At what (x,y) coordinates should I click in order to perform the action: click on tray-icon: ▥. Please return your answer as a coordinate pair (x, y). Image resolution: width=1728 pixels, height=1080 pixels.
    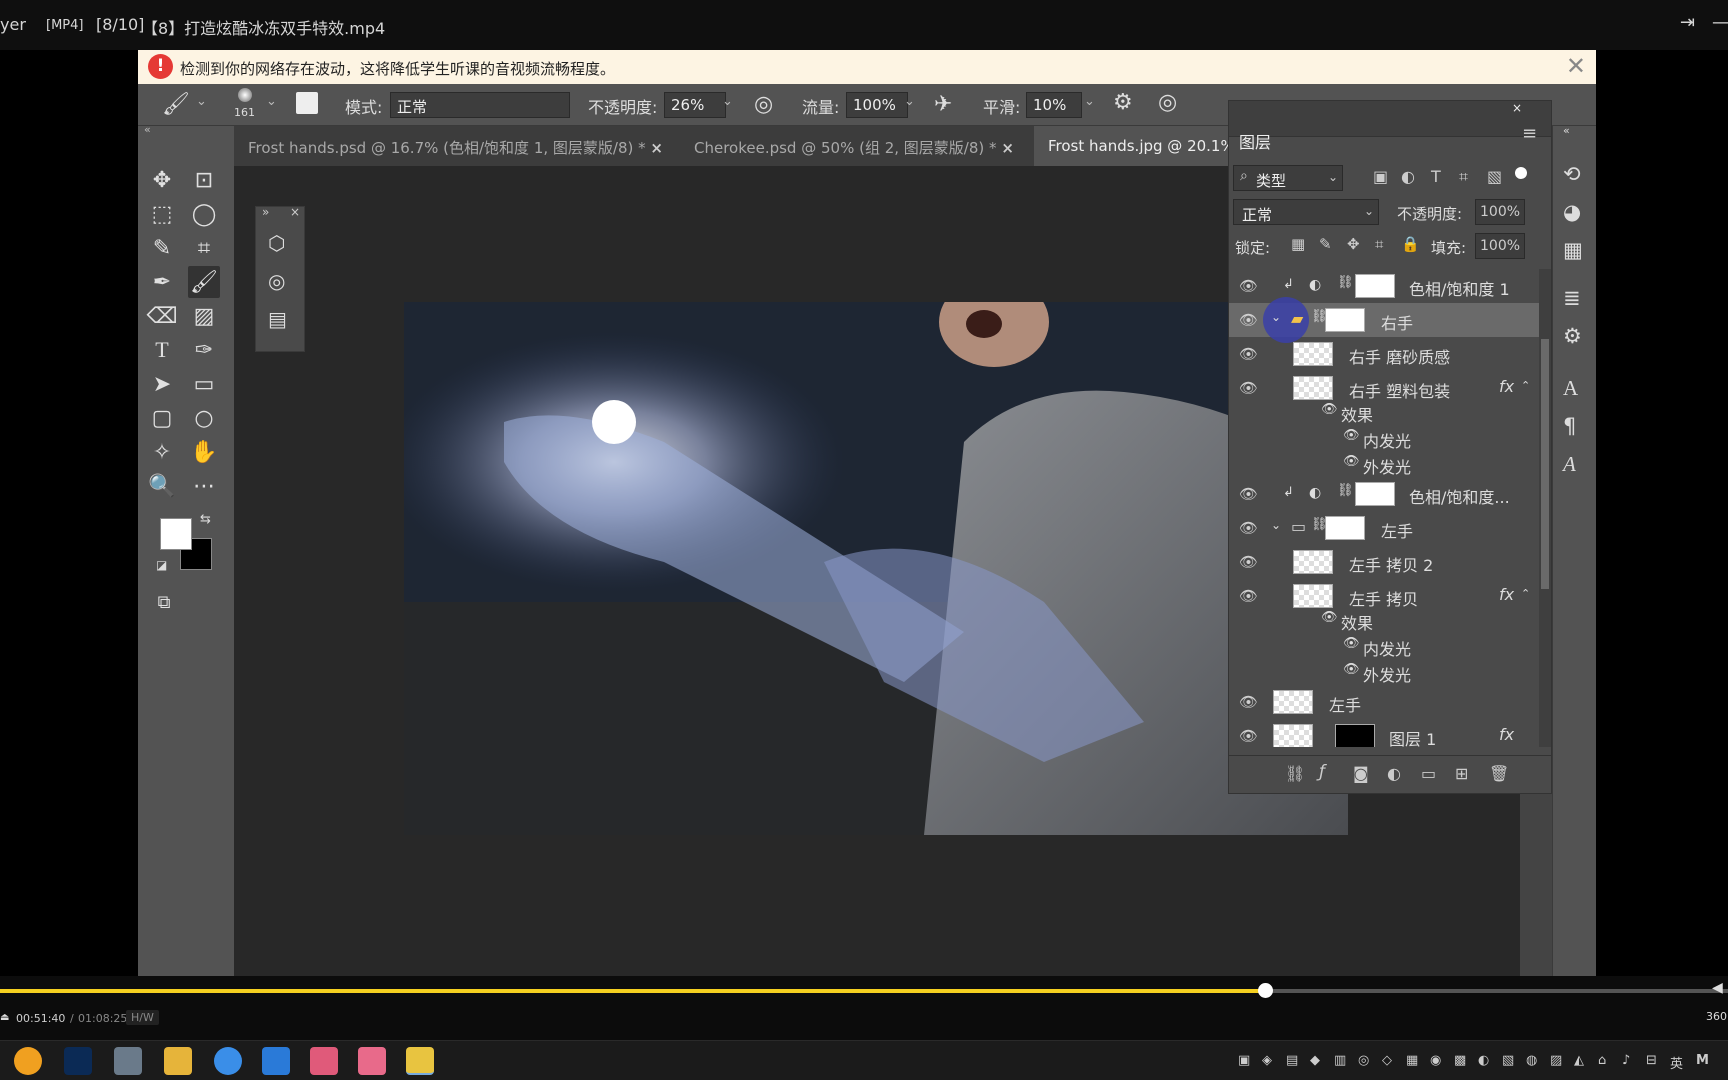
    Looking at the image, I should click on (1340, 1060).